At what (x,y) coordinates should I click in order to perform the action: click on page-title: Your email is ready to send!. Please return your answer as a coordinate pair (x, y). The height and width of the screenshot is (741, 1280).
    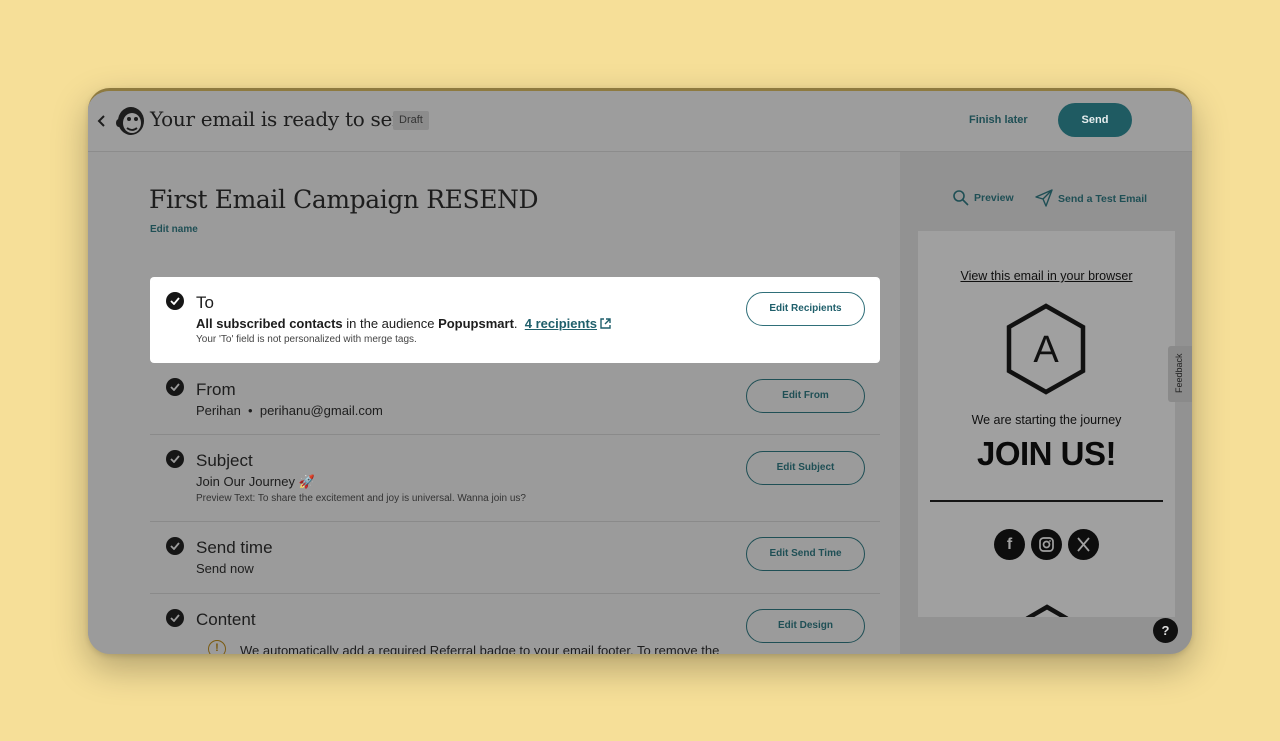
    Looking at the image, I should click on (287, 119).